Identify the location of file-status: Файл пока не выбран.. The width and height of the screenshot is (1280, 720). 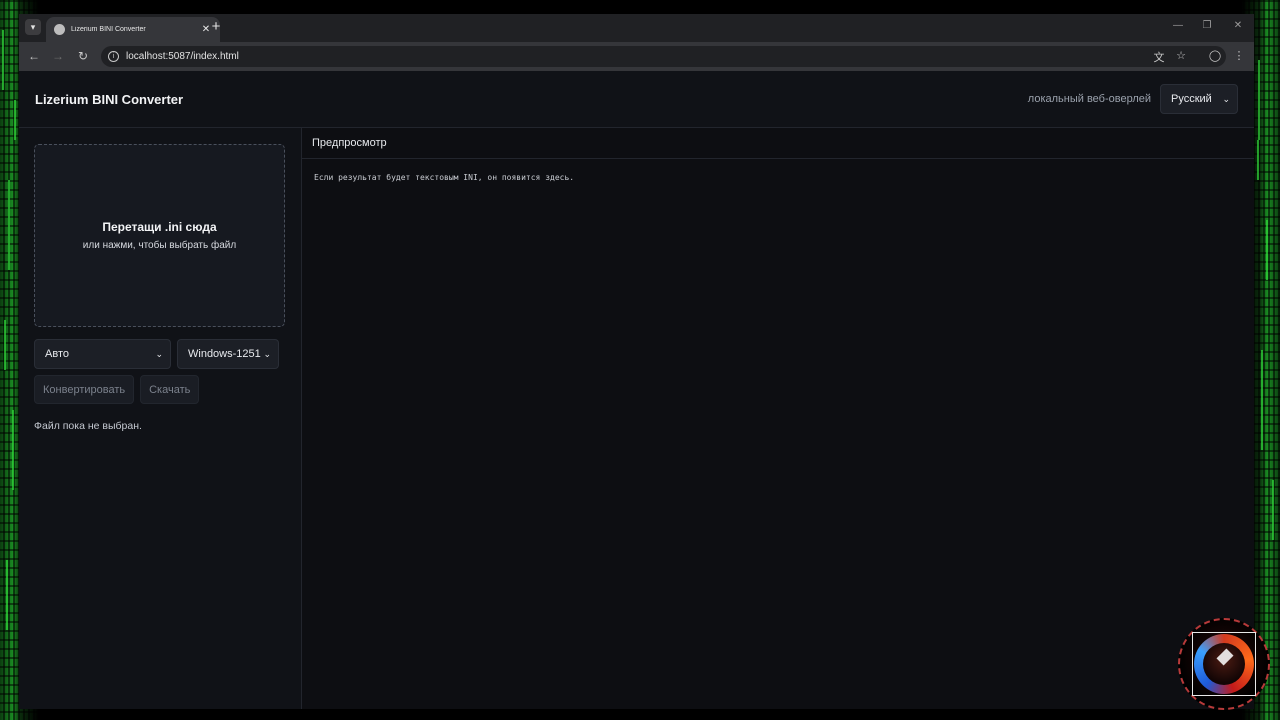
(88, 426).